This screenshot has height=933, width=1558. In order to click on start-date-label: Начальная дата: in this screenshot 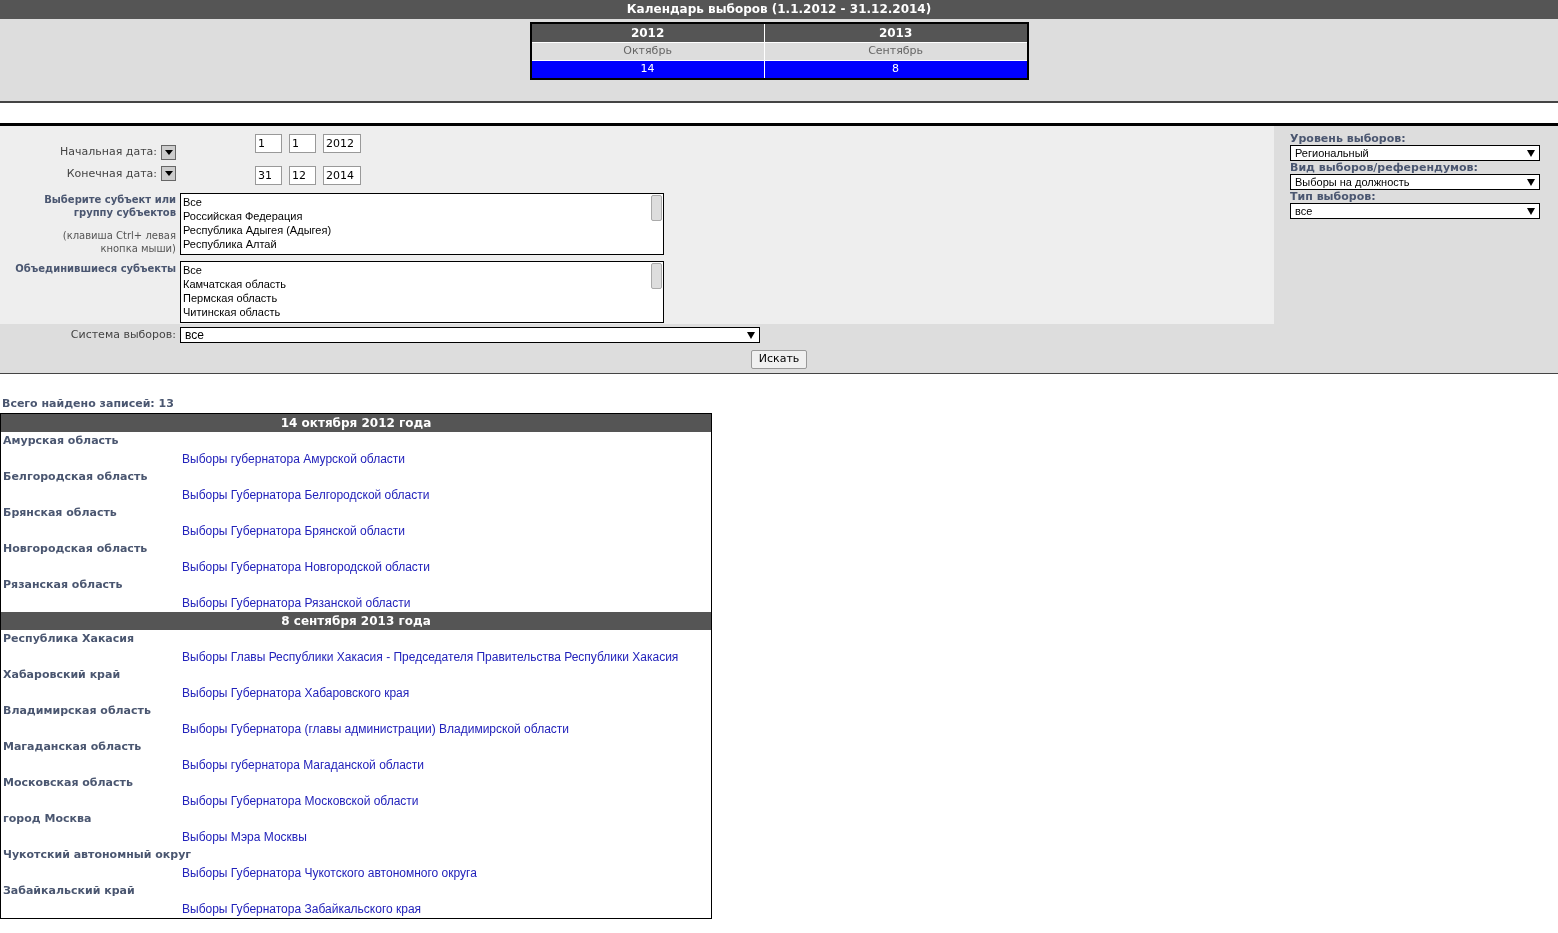, I will do `click(108, 152)`.